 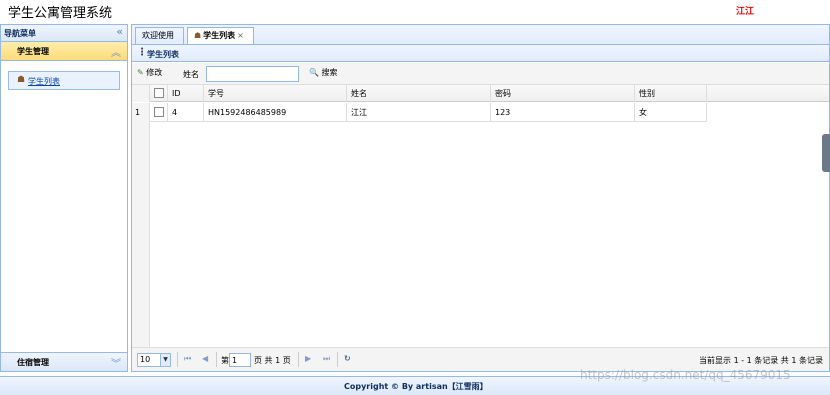 What do you see at coordinates (240, 360) in the screenshot?
I see `page-number-input` at bounding box center [240, 360].